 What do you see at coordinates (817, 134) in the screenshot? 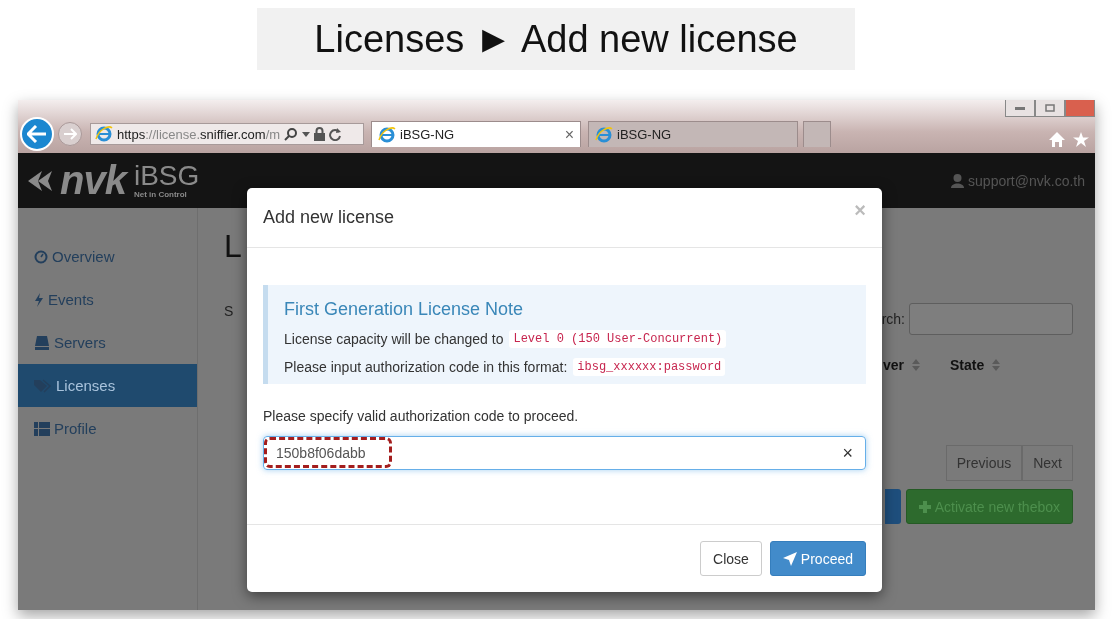
I see `new-tab-button` at bounding box center [817, 134].